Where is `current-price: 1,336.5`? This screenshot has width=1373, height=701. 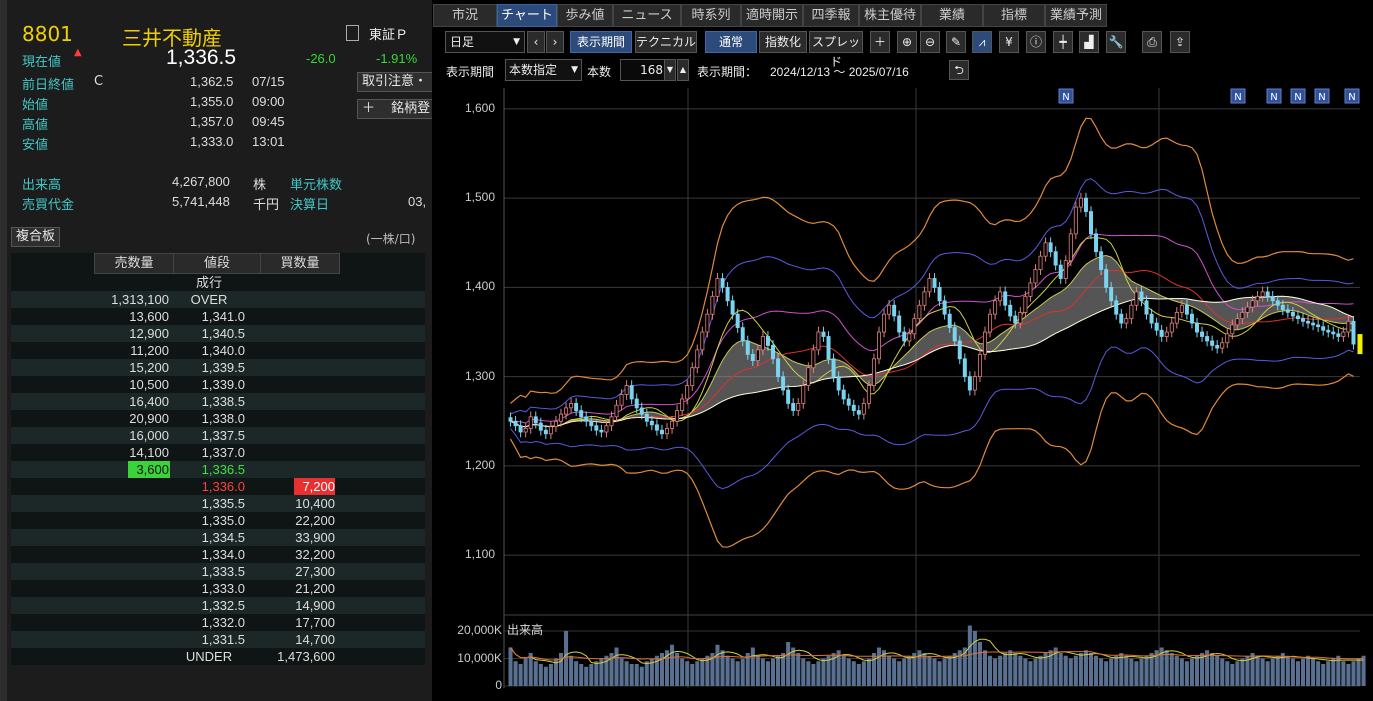 current-price: 1,336.5 is located at coordinates (201, 57).